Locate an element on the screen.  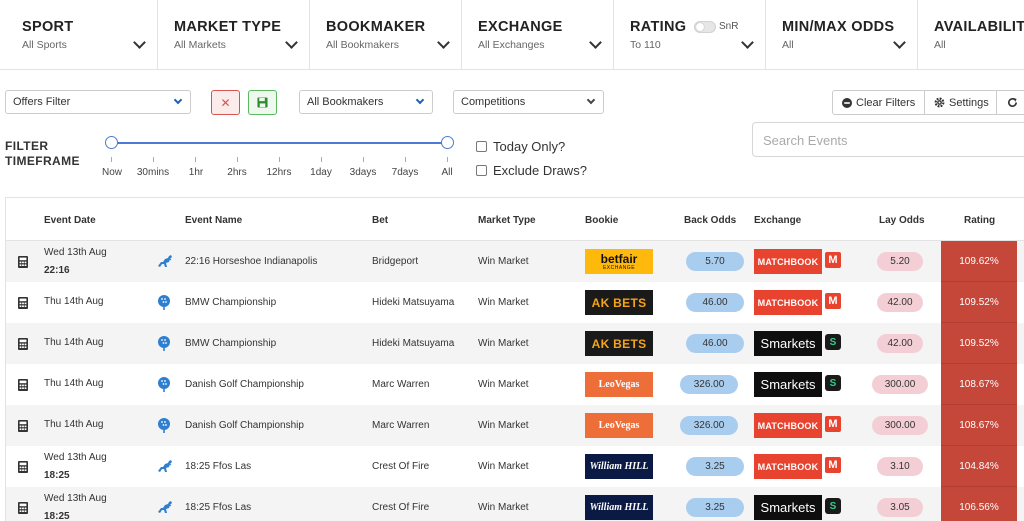
exclude-draws-checkbox: Exclude Draws? is located at coordinates (531, 170).